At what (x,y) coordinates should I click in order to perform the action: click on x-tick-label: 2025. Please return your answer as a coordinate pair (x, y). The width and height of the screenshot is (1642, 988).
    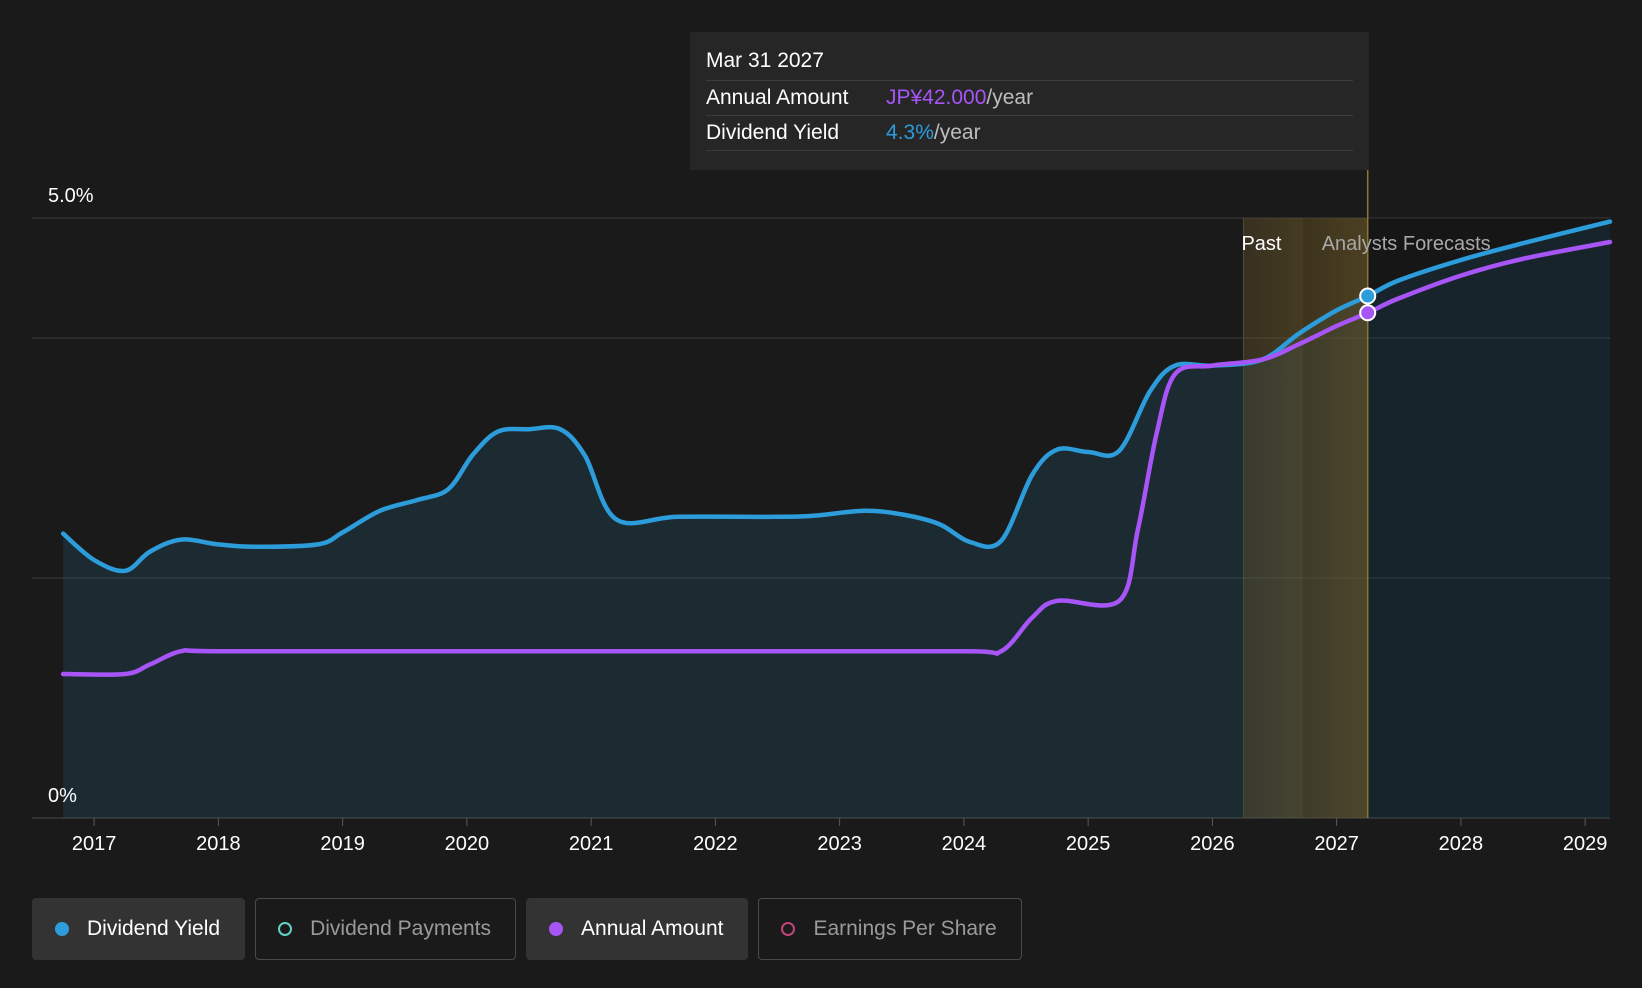
    Looking at the image, I should click on (1088, 844).